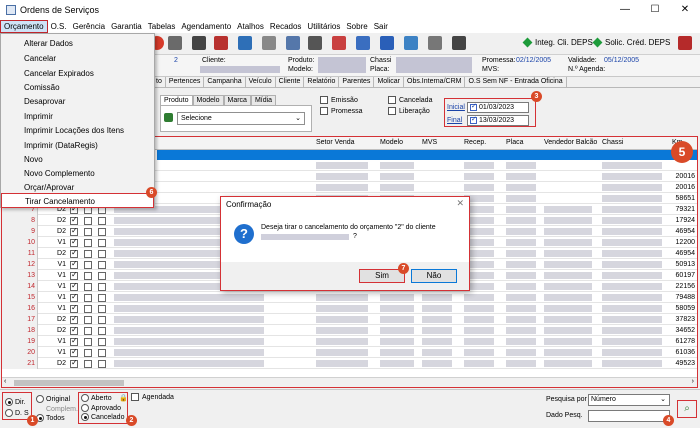  What do you see at coordinates (261, 82) in the screenshot?
I see `tab-veiculo: Veículo` at bounding box center [261, 82].